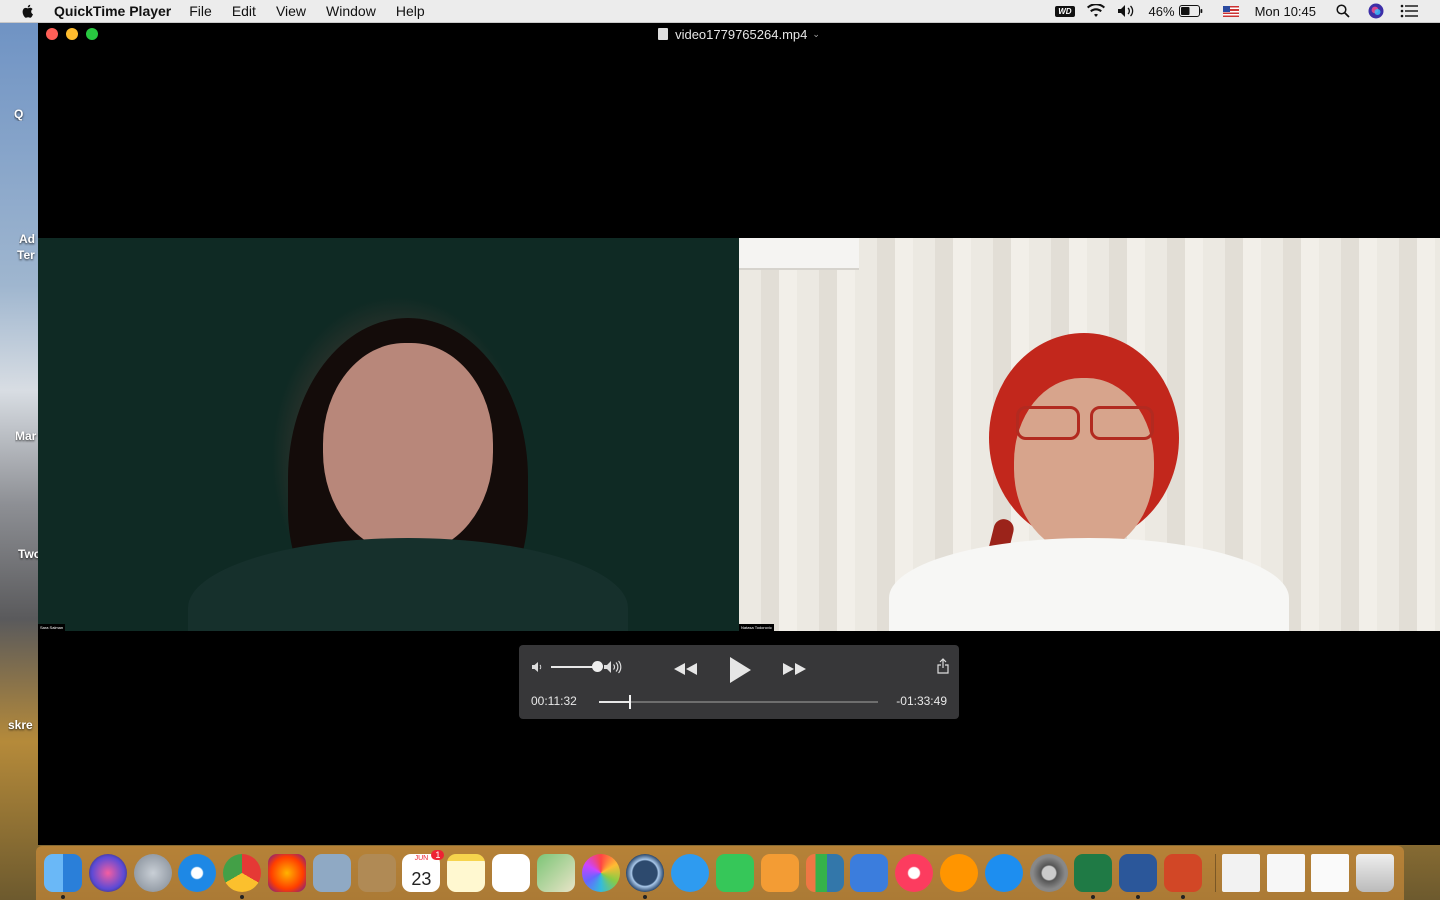 The width and height of the screenshot is (1440, 900). Describe the element at coordinates (816, 34) in the screenshot. I see `title-chevron-down-icon: ⌄` at that location.